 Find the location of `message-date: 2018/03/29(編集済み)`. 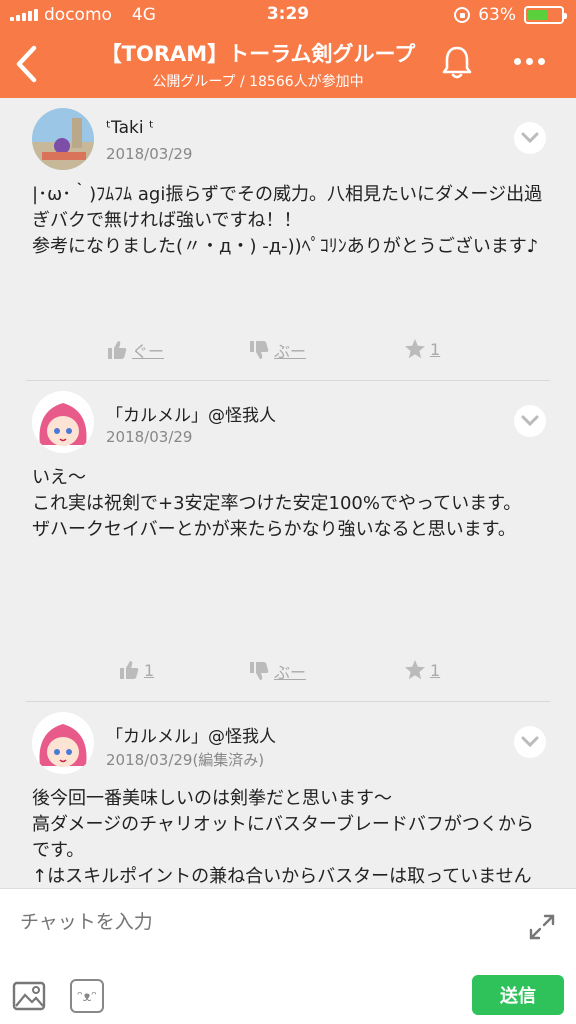

message-date: 2018/03/29(編集済み) is located at coordinates (185, 760).